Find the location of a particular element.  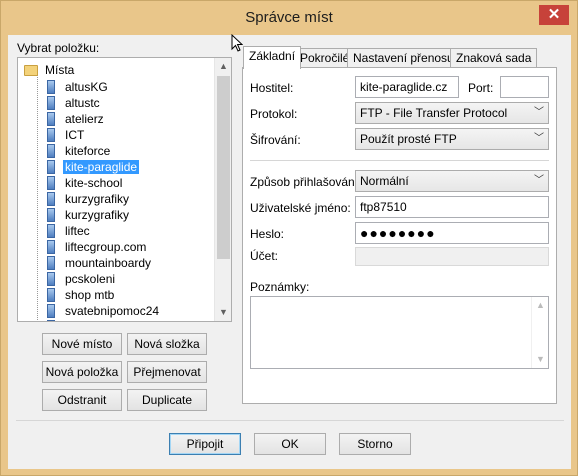

tree-item: liftec is located at coordinates (68, 231).